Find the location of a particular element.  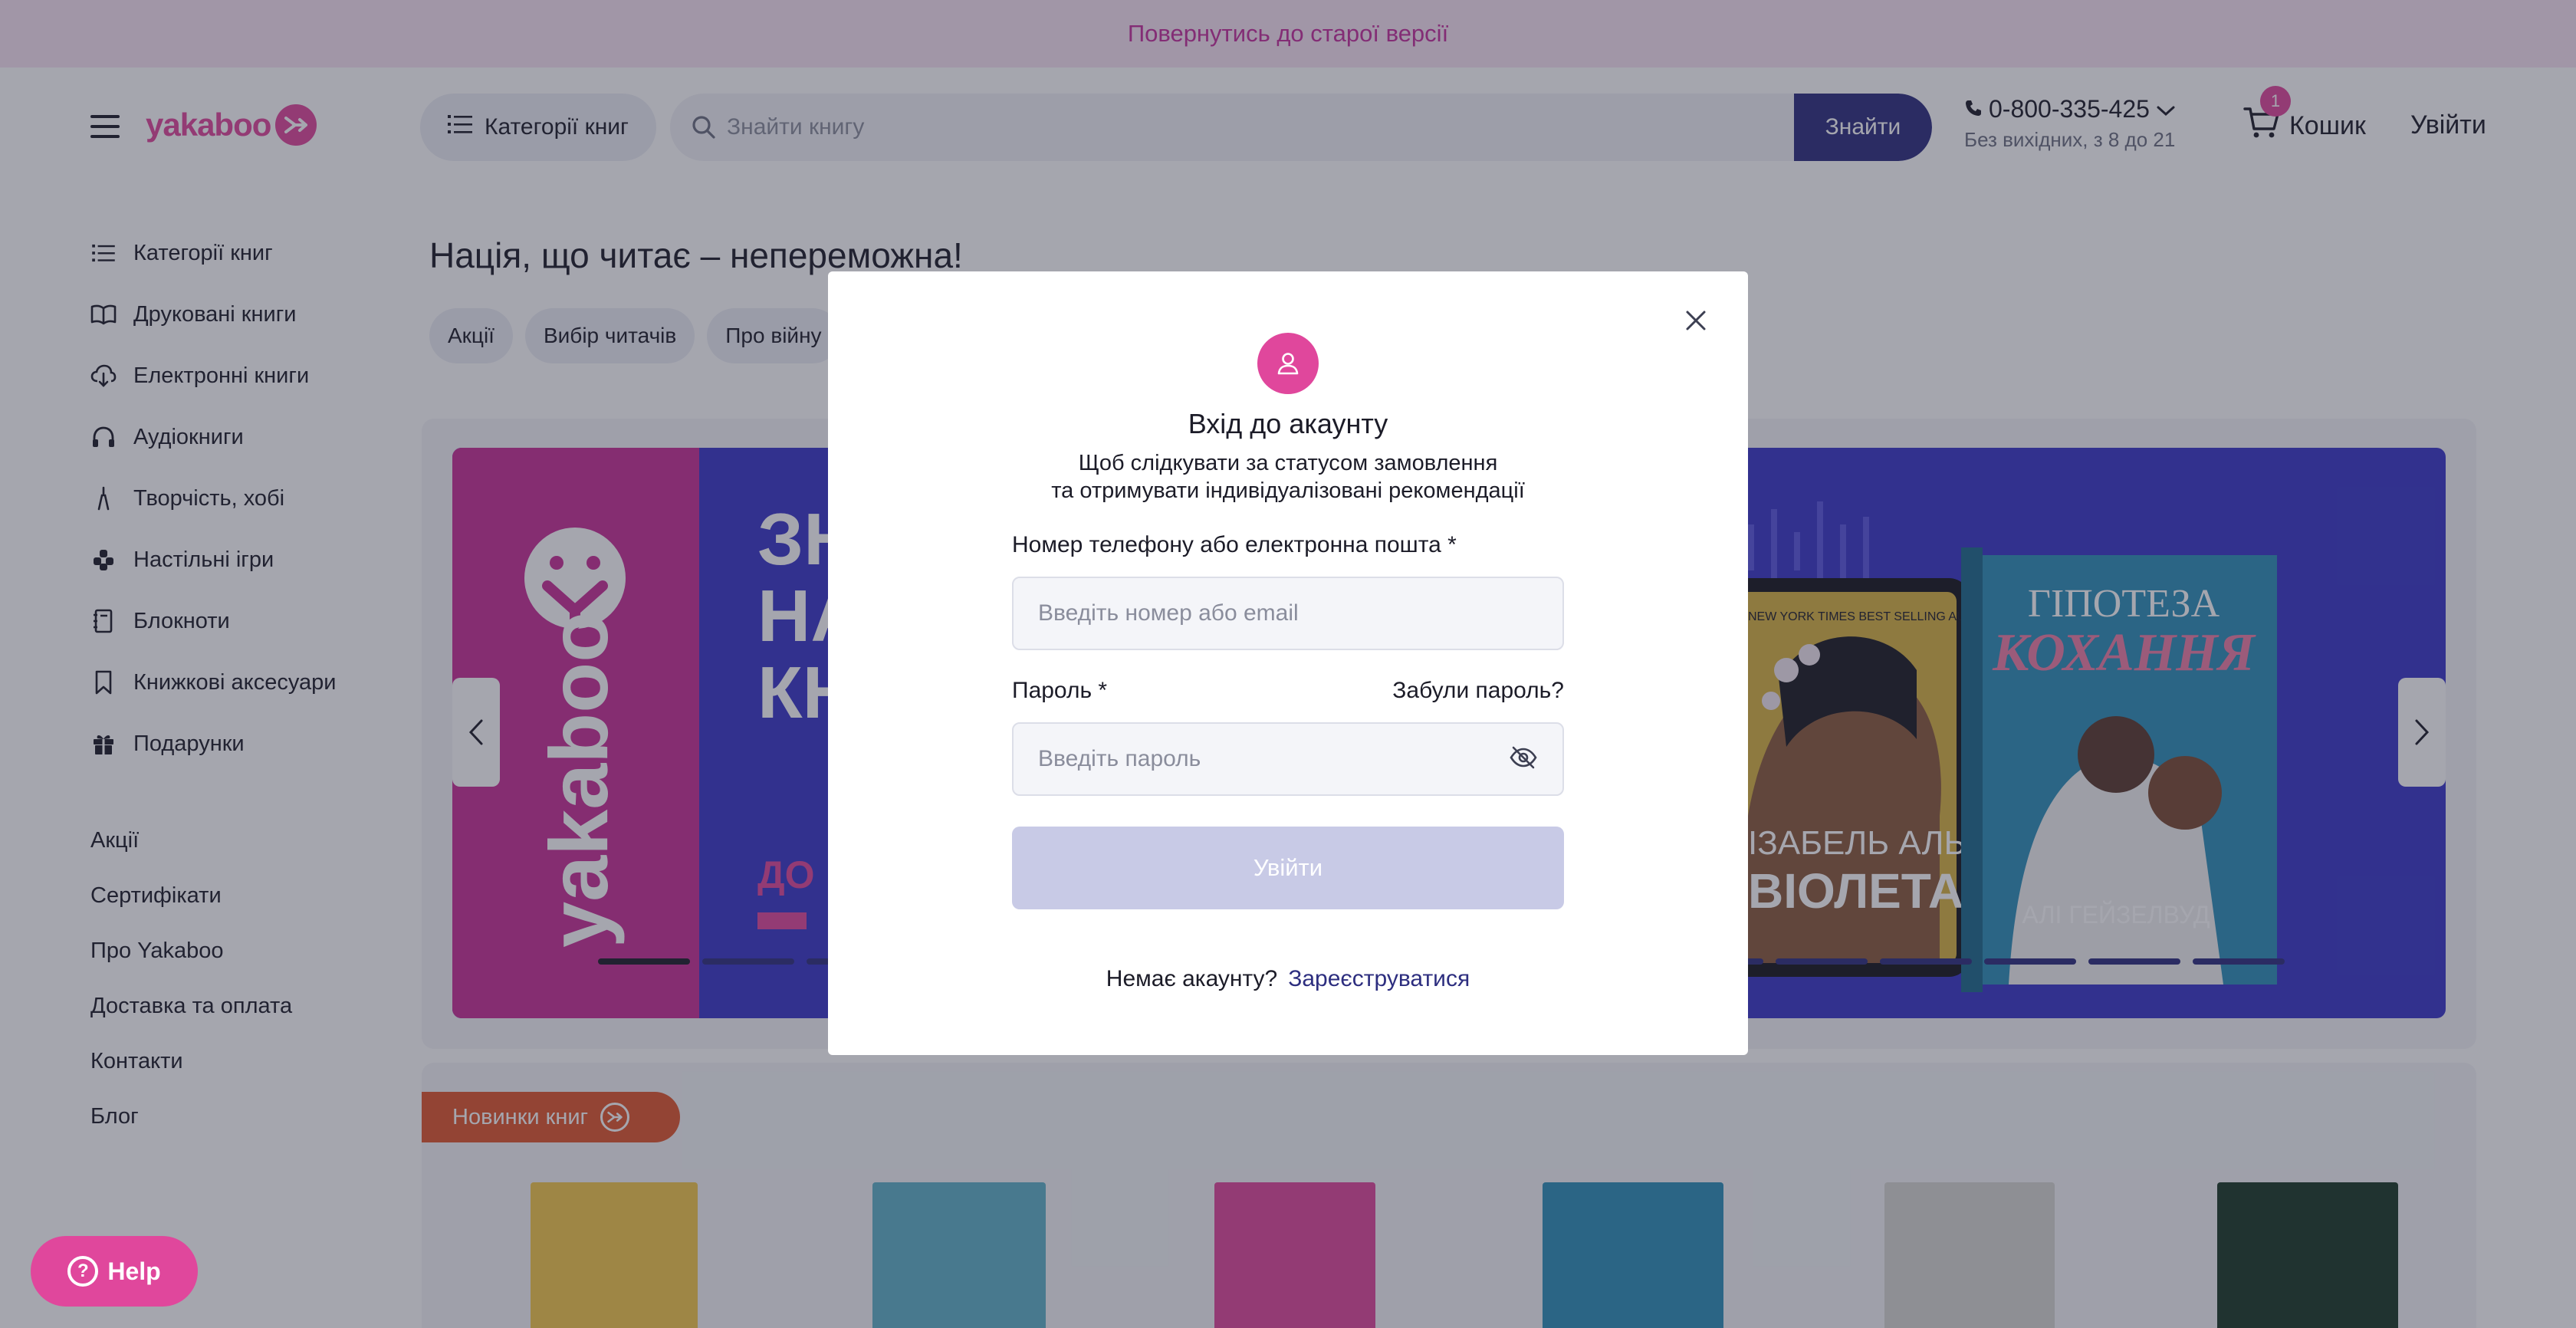

help-label: Help is located at coordinates (134, 1271).